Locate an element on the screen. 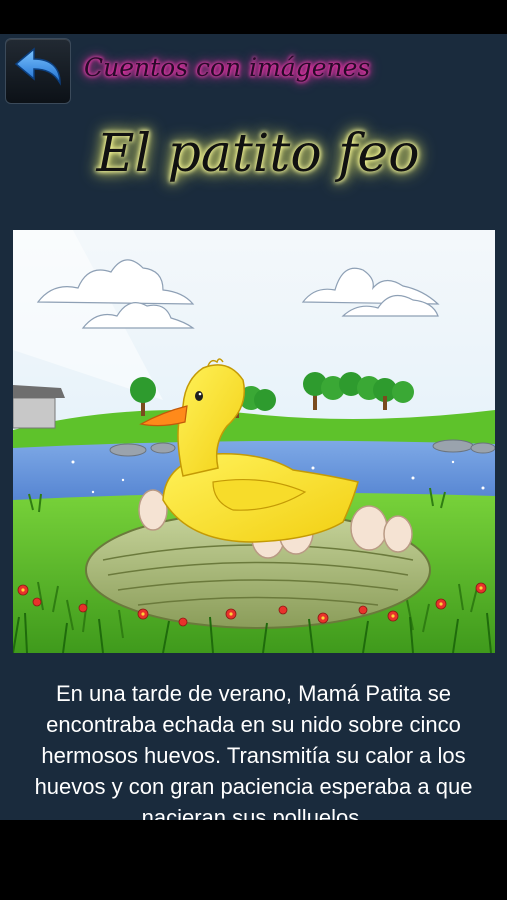 This screenshot has height=900, width=507. back-arrow-icon is located at coordinates (37, 66).